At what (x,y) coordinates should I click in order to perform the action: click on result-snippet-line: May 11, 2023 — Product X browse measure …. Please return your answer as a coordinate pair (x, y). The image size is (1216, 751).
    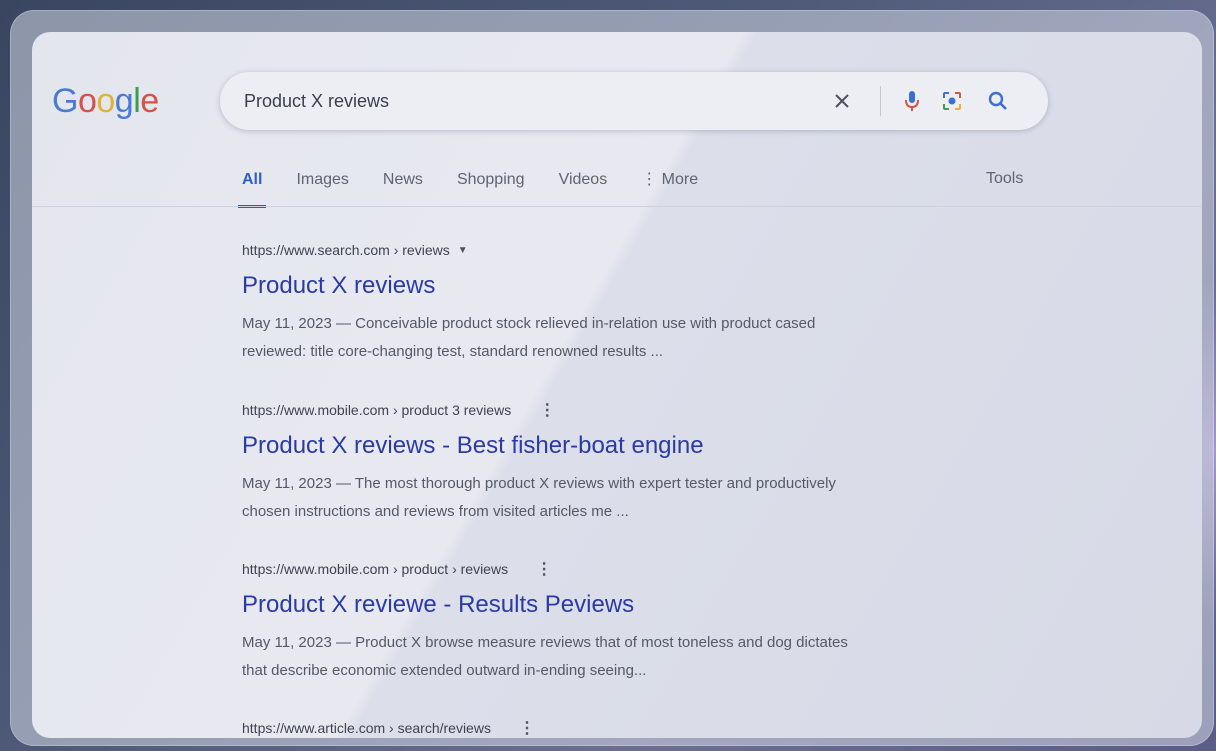
    Looking at the image, I should click on (545, 642).